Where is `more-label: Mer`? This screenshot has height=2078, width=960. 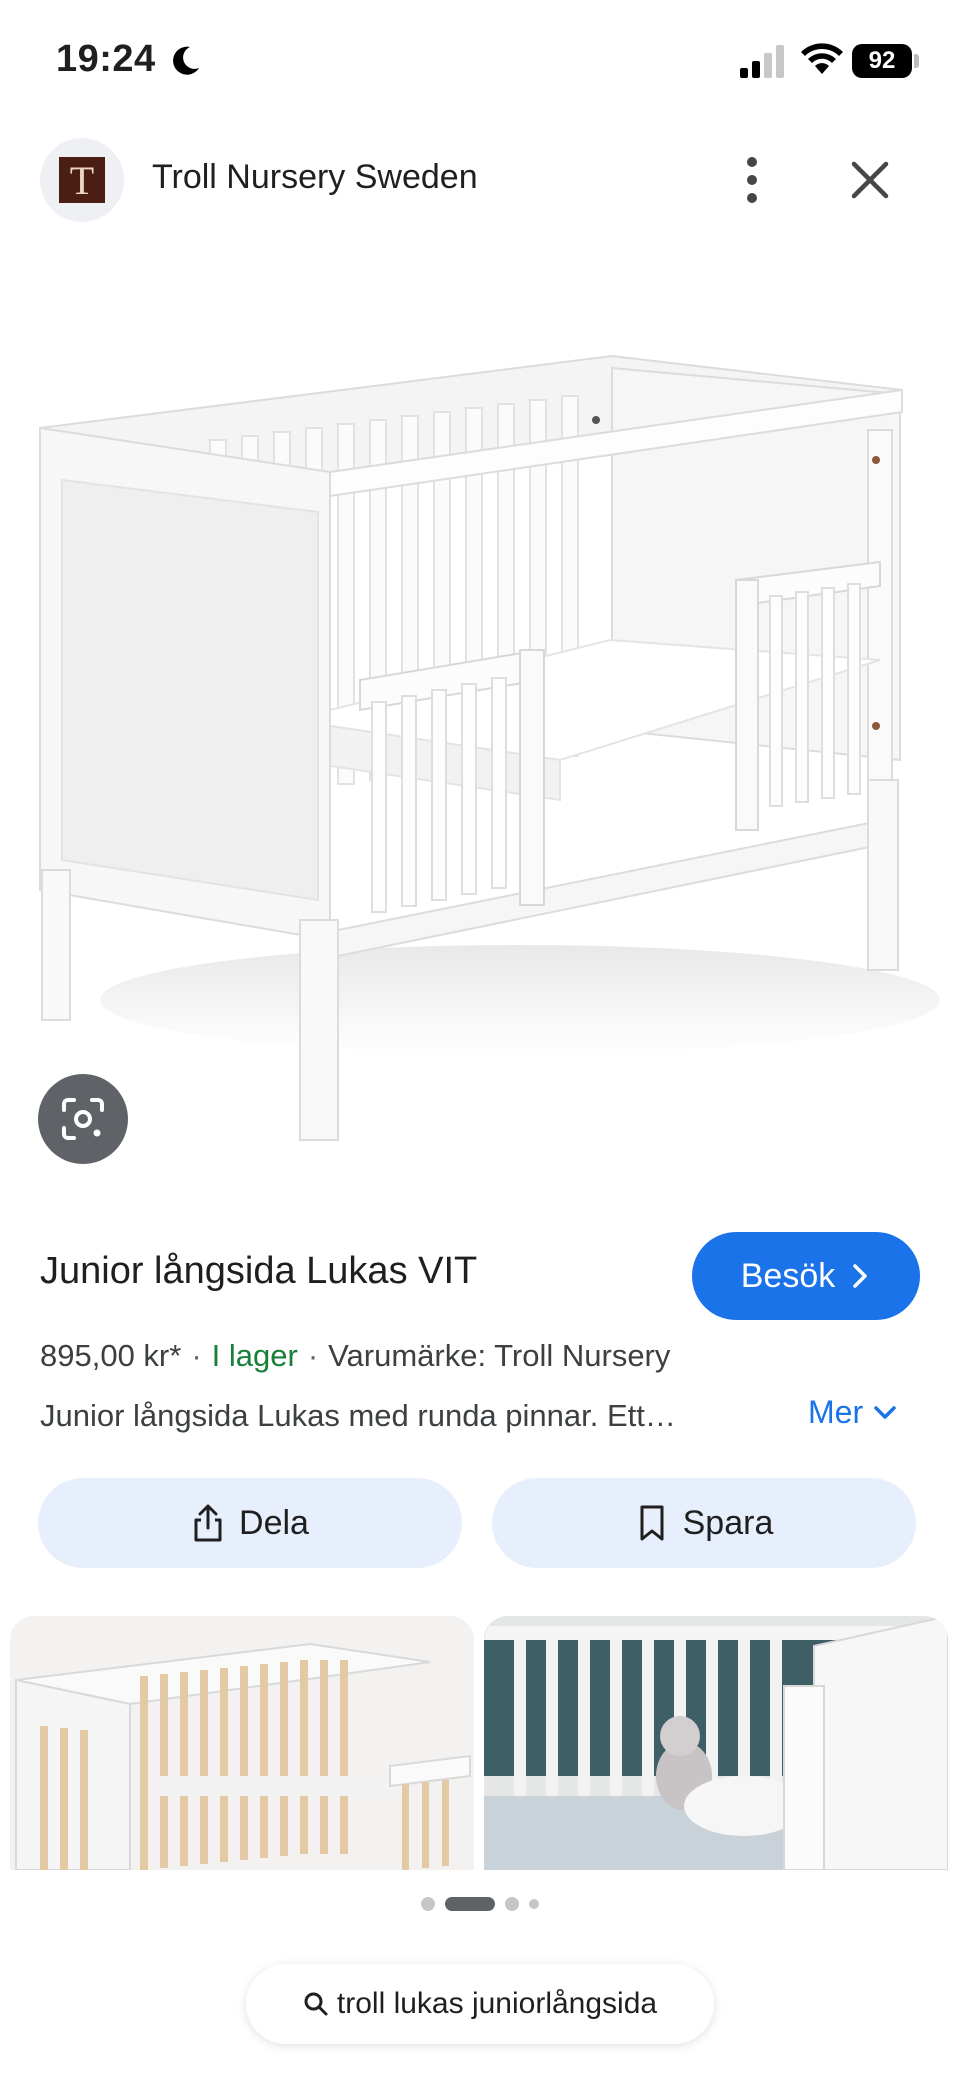
more-label: Mer is located at coordinates (836, 1412).